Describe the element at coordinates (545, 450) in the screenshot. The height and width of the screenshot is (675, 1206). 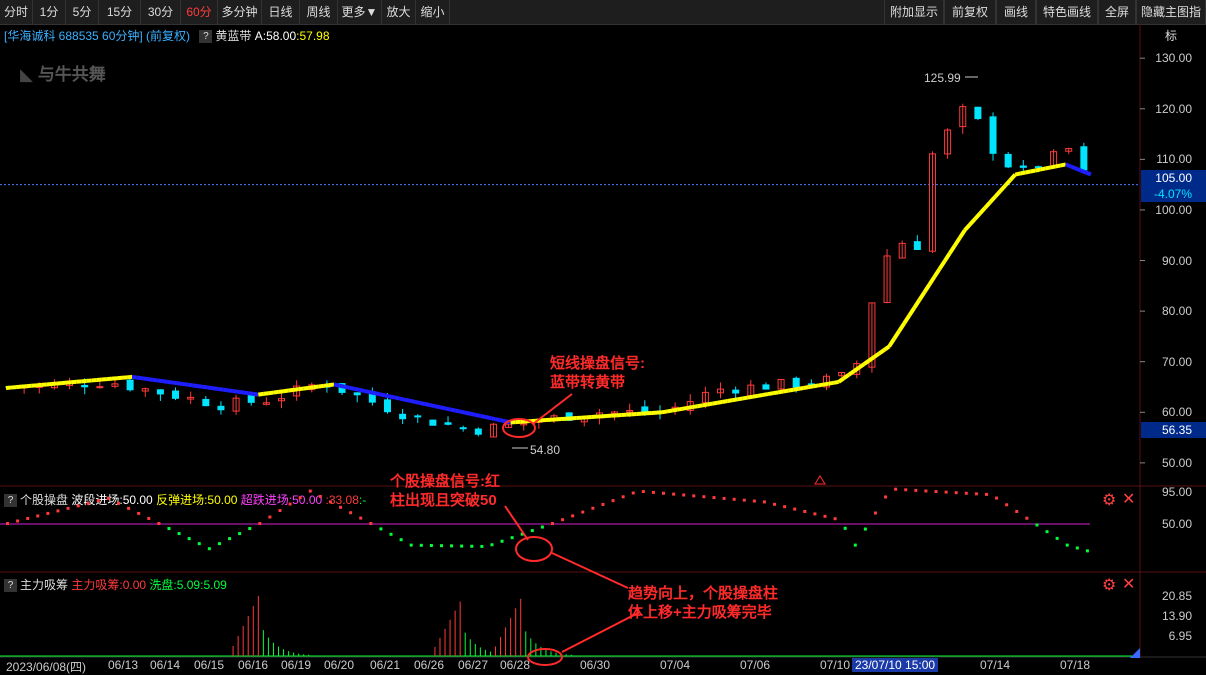
I see `low-label: 54.80` at that location.